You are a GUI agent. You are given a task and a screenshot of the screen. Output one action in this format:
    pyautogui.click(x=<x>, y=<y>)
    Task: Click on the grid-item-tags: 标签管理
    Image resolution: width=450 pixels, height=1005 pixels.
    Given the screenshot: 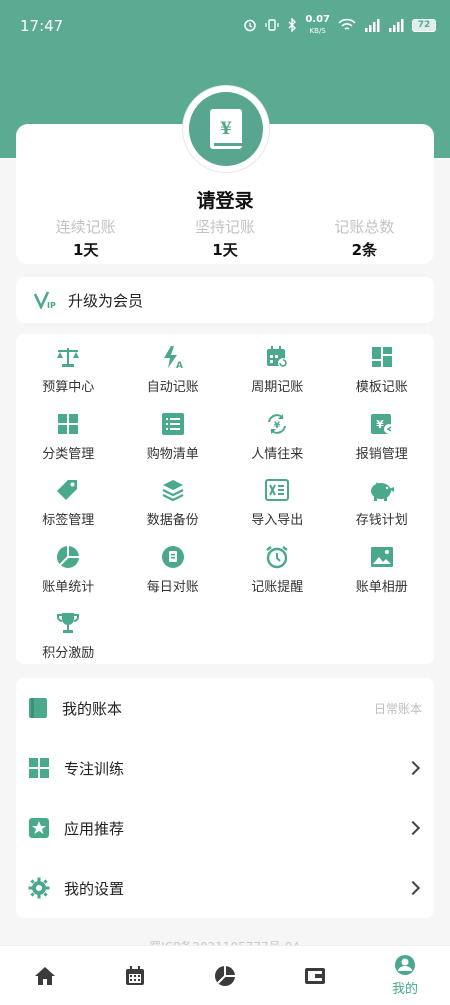 What is the action you would take?
    pyautogui.click(x=68, y=510)
    